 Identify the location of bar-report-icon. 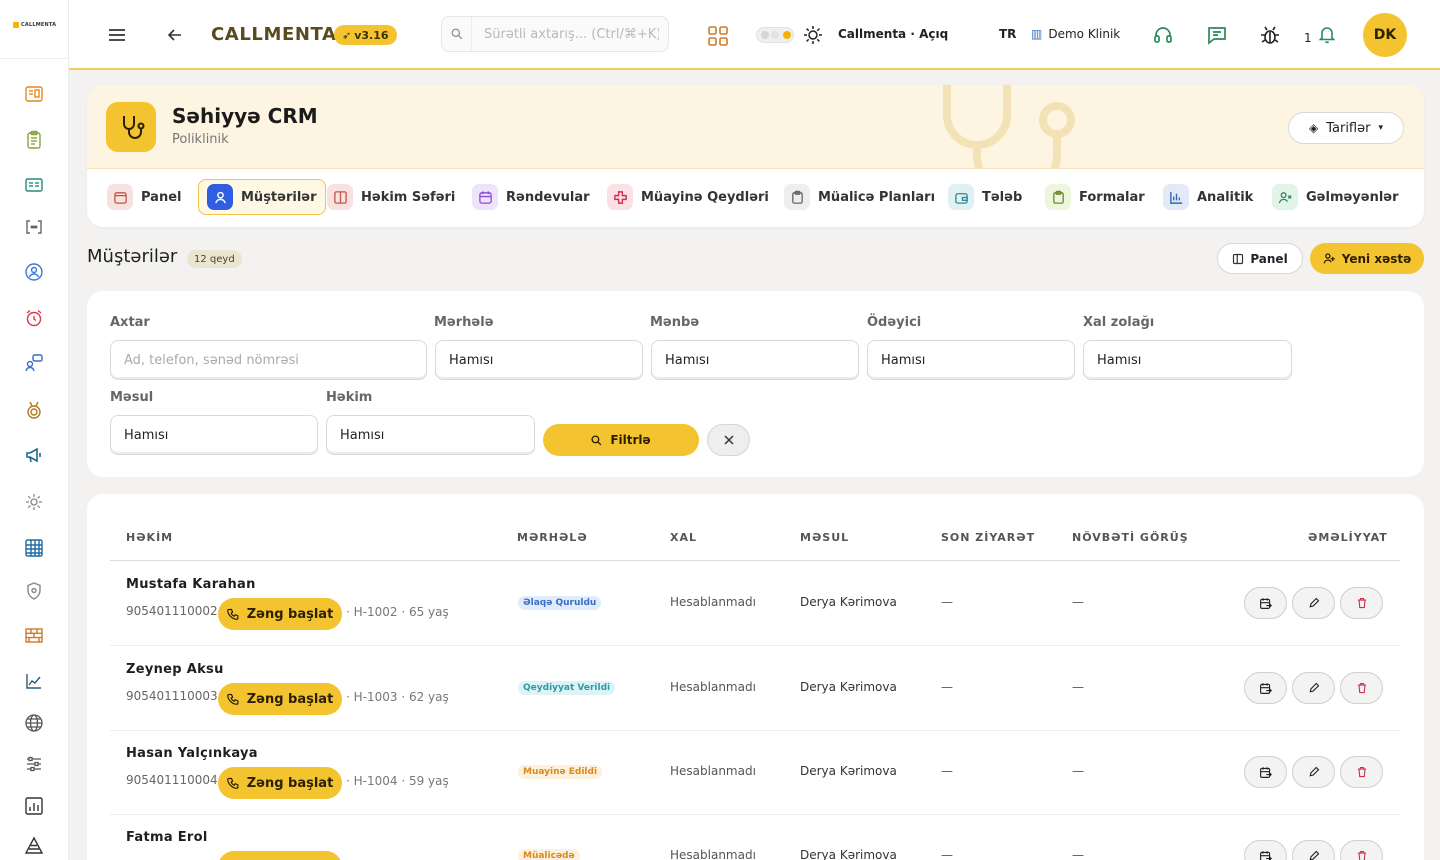
(34, 806).